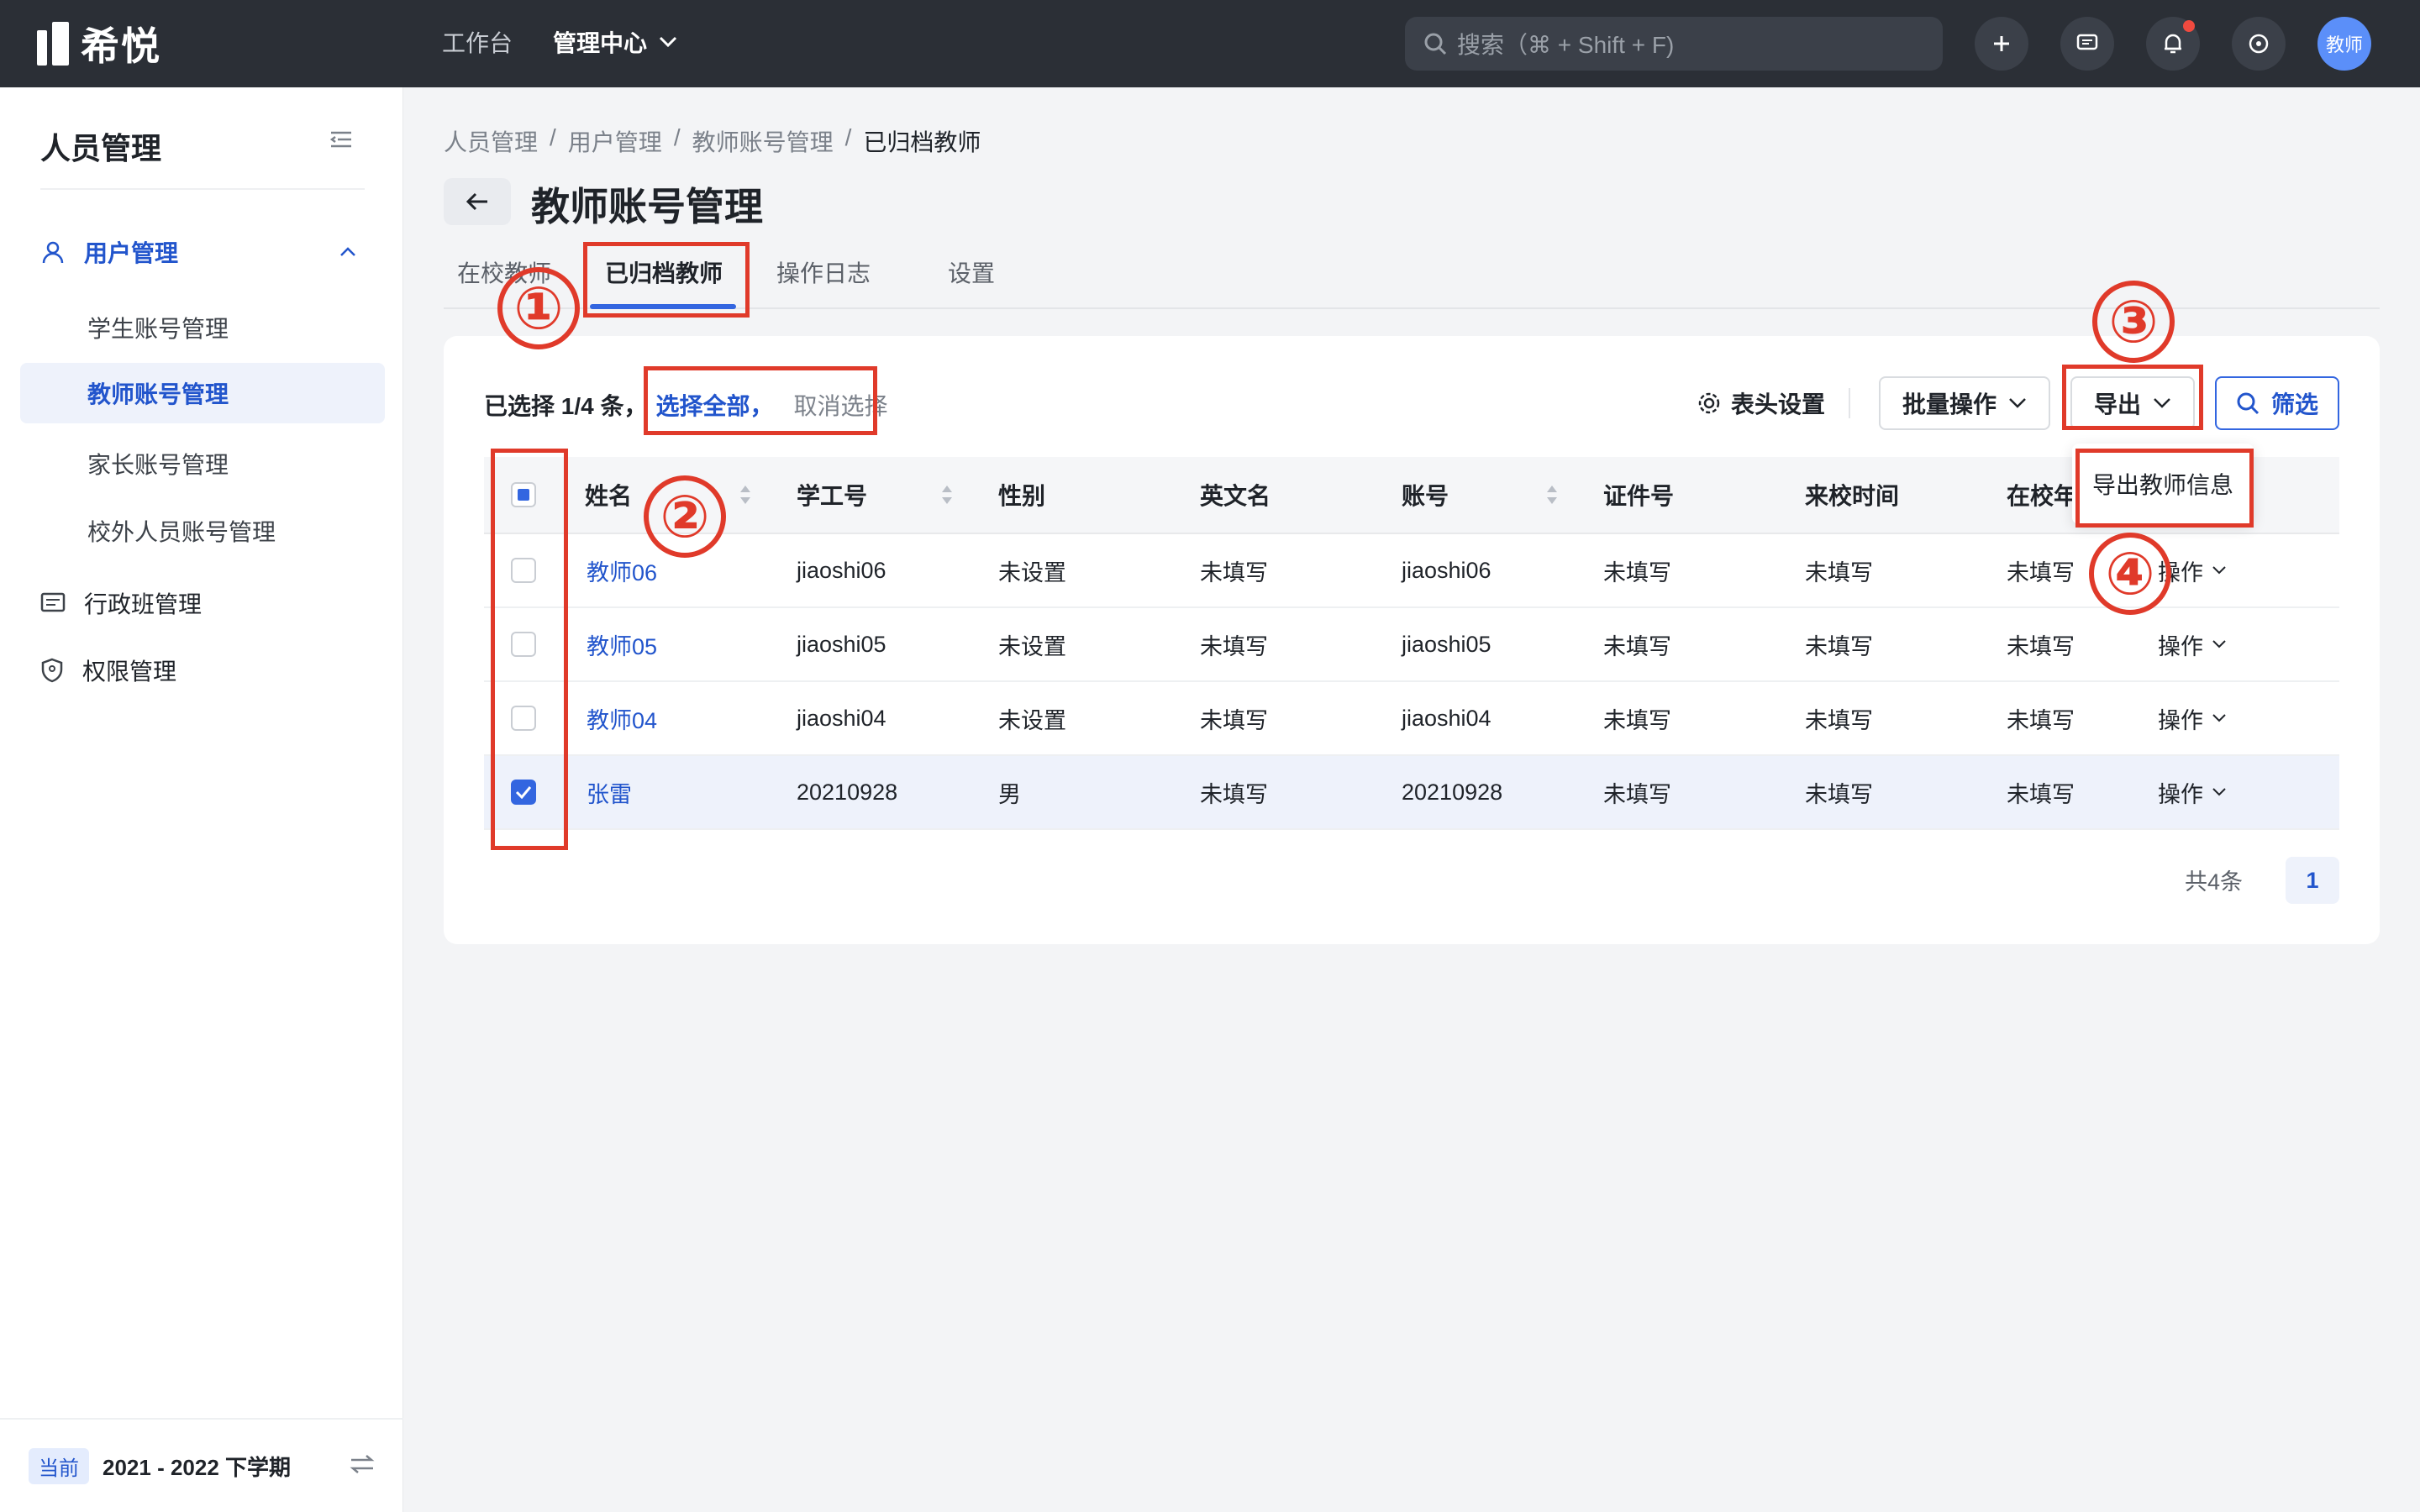 The image size is (2420, 1512). Describe the element at coordinates (714, 405) in the screenshot. I see `select-all-link: 选择全部，` at that location.